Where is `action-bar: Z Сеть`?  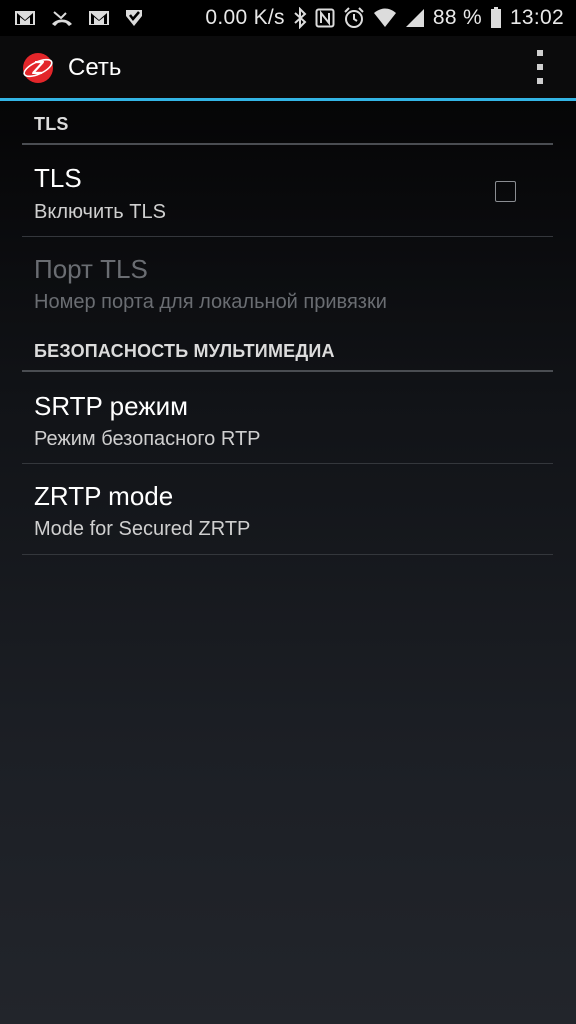
action-bar: Z Сеть is located at coordinates (288, 67).